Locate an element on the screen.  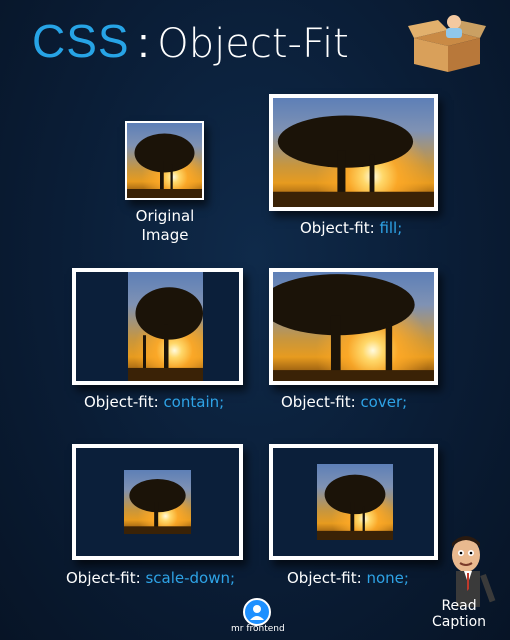
caption-original: Original Image is located at coordinates (165, 226).